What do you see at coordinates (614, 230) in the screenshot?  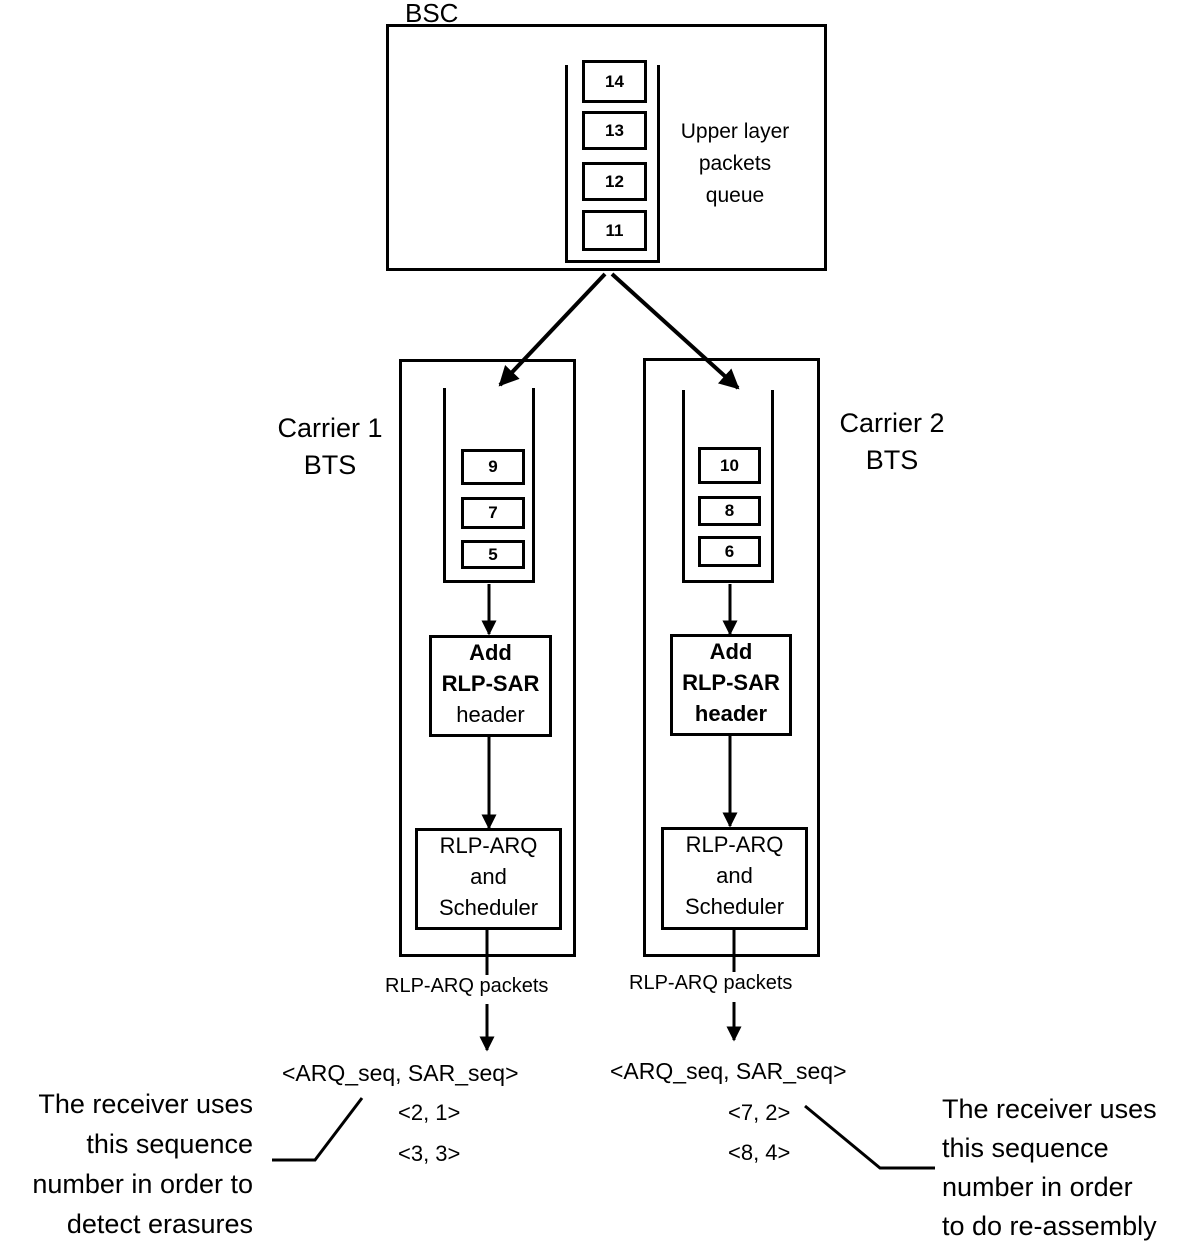 I see `bsc-packet: 11` at bounding box center [614, 230].